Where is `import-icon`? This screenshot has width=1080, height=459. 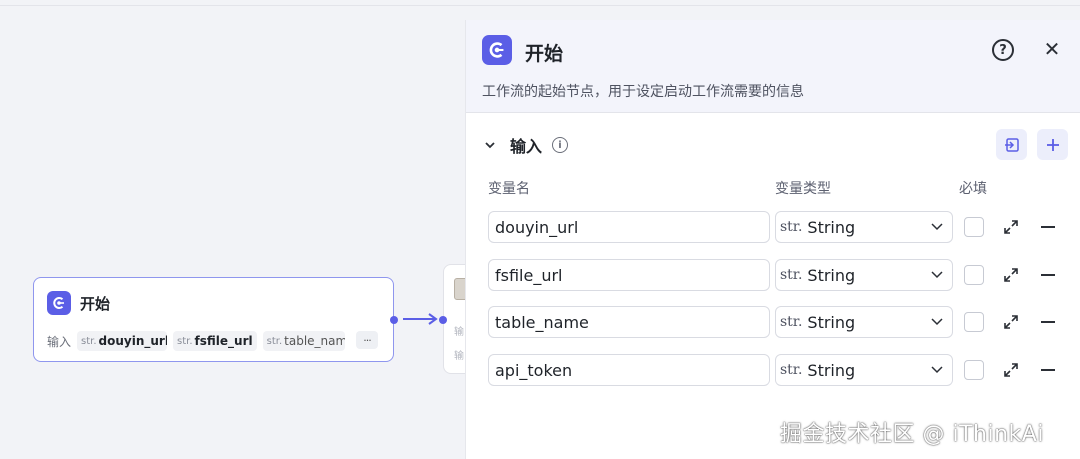
import-icon is located at coordinates (1011, 144).